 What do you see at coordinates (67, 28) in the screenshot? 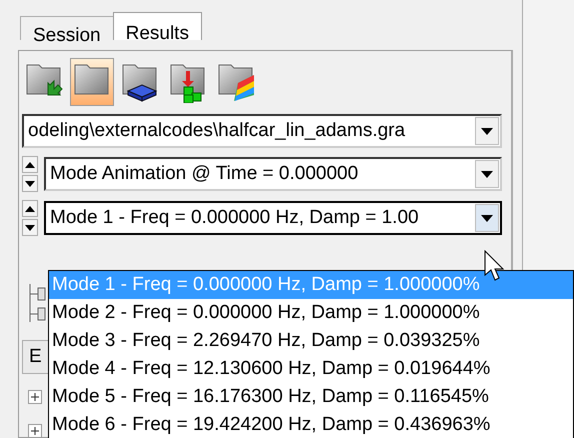
I see `tab: Session` at bounding box center [67, 28].